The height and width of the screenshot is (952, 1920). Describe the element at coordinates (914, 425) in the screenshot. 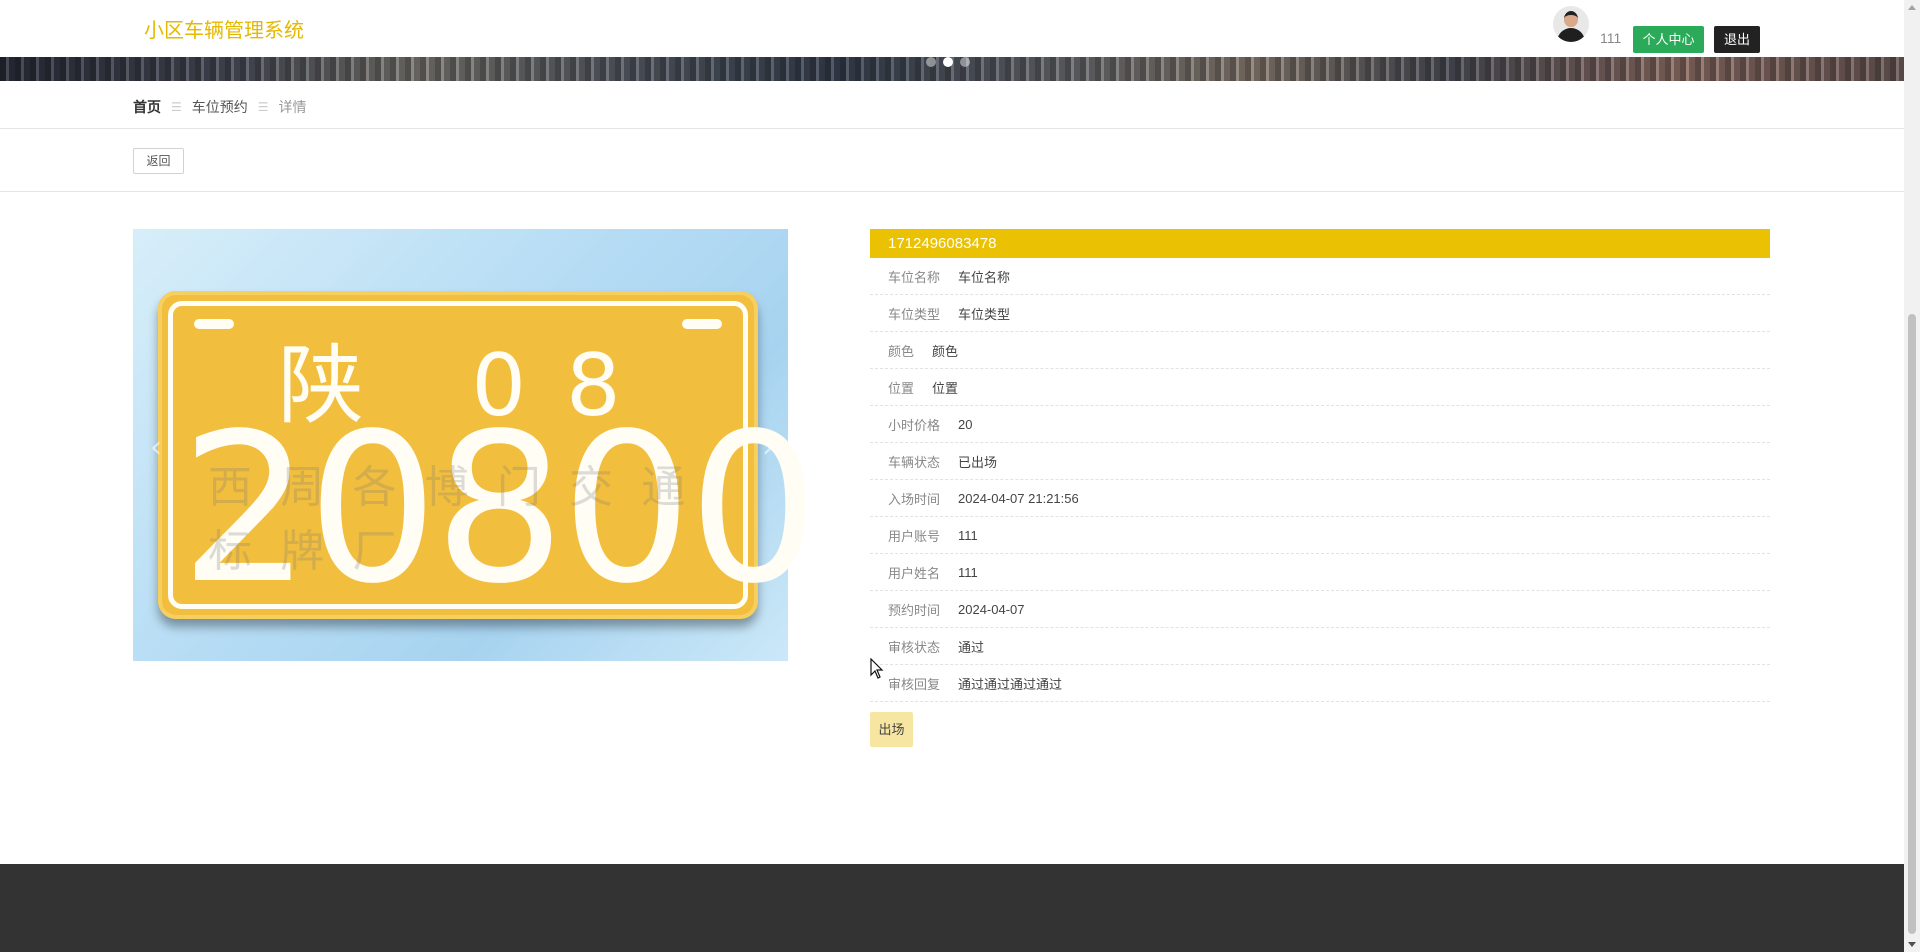

I see `field-label: 小时价格` at that location.